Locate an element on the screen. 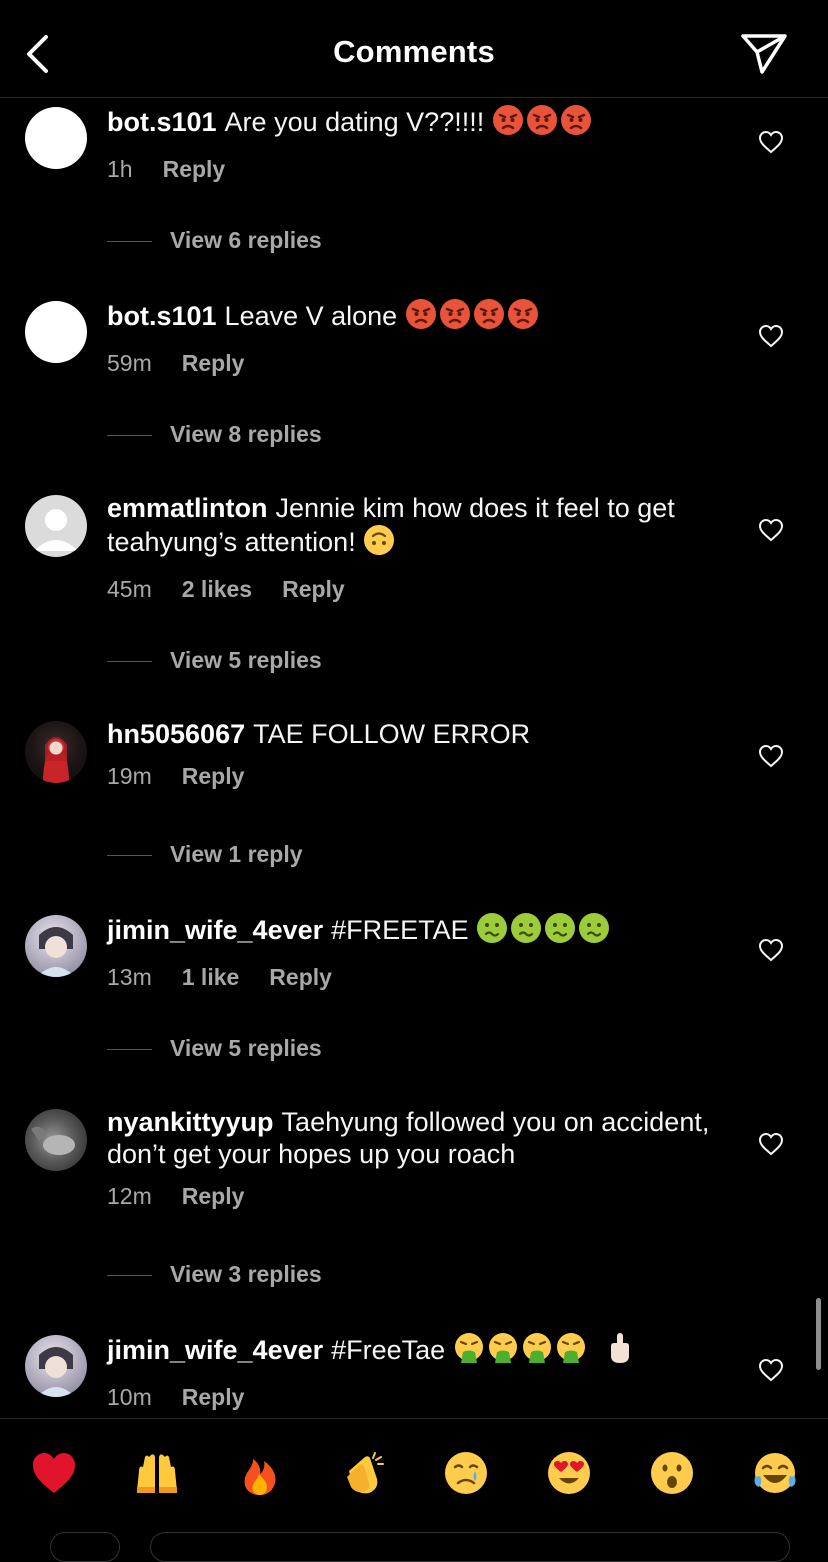 The width and height of the screenshot is (828, 1562). tears-of-joy-icon is located at coordinates (775, 1473).